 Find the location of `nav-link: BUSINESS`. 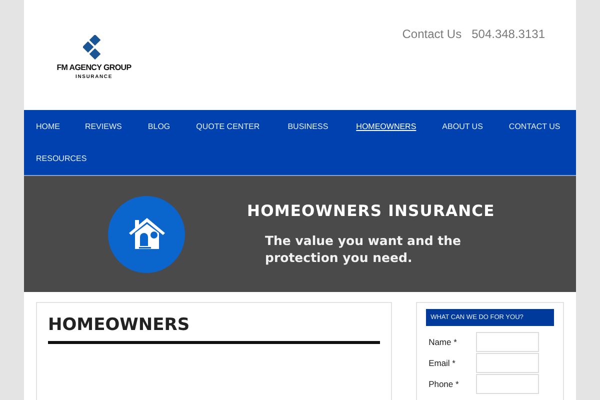

nav-link: BUSINESS is located at coordinates (308, 126).